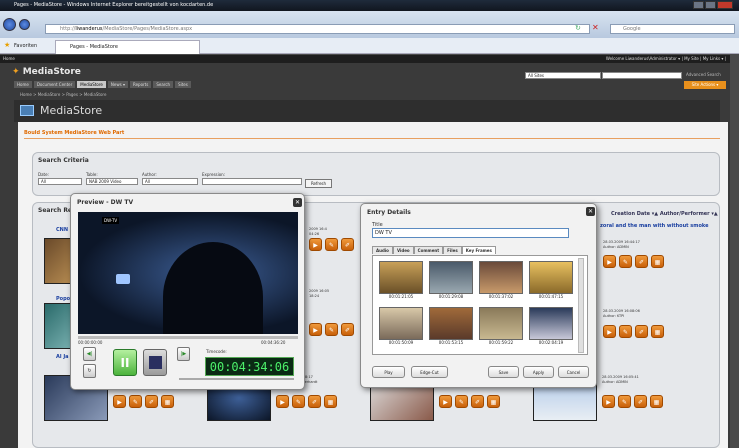 This screenshot has height=448, width=739. Describe the element at coordinates (140, 84) in the screenshot. I see `nav-reports: Reports` at that location.